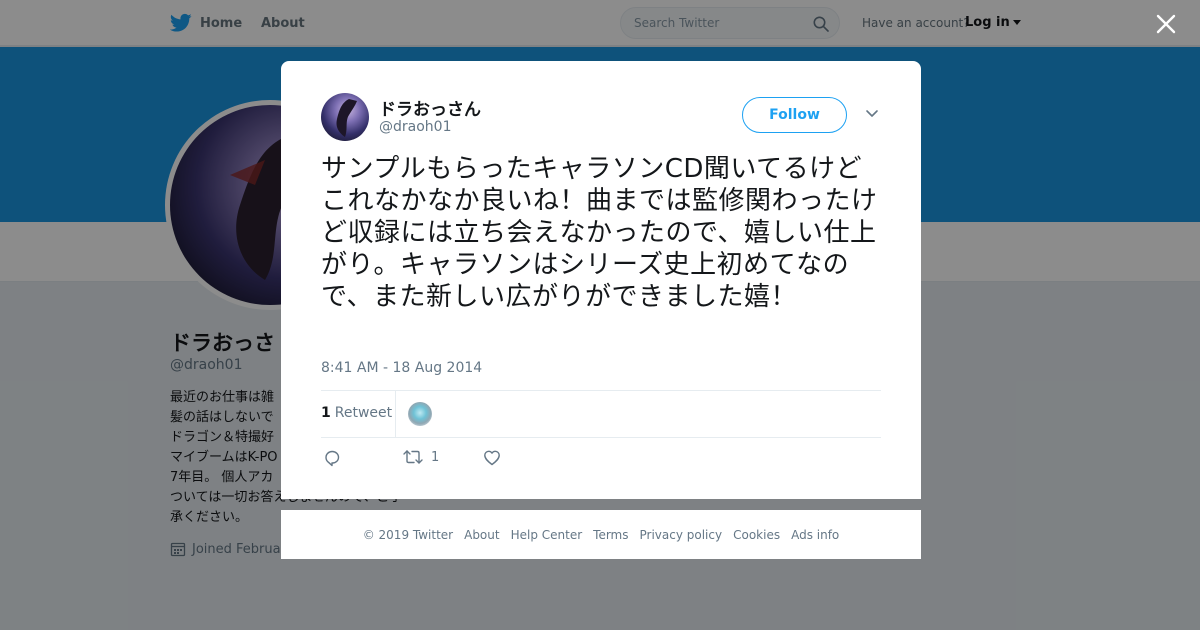 This screenshot has width=1200, height=630. I want to click on footer-link-about: About, so click(481, 535).